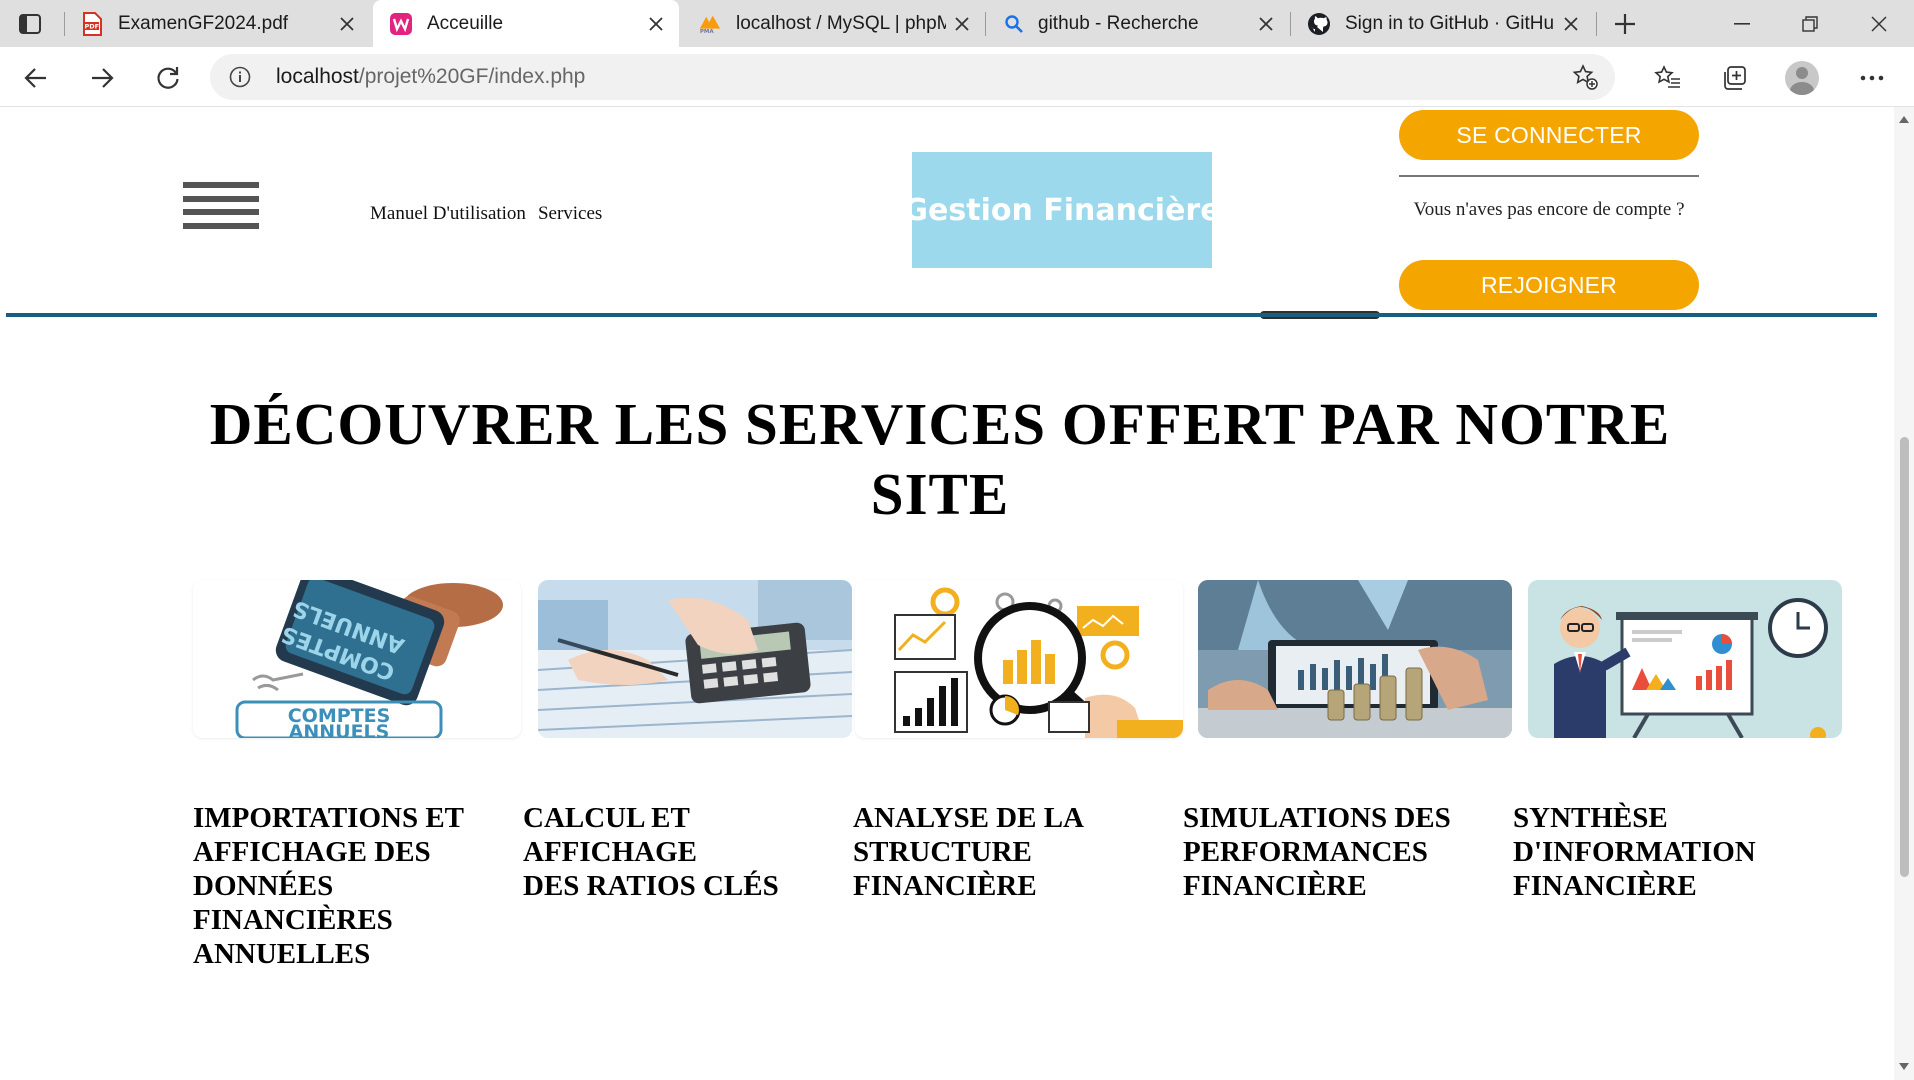 The height and width of the screenshot is (1080, 1914). I want to click on restore-icon, so click(1810, 23).